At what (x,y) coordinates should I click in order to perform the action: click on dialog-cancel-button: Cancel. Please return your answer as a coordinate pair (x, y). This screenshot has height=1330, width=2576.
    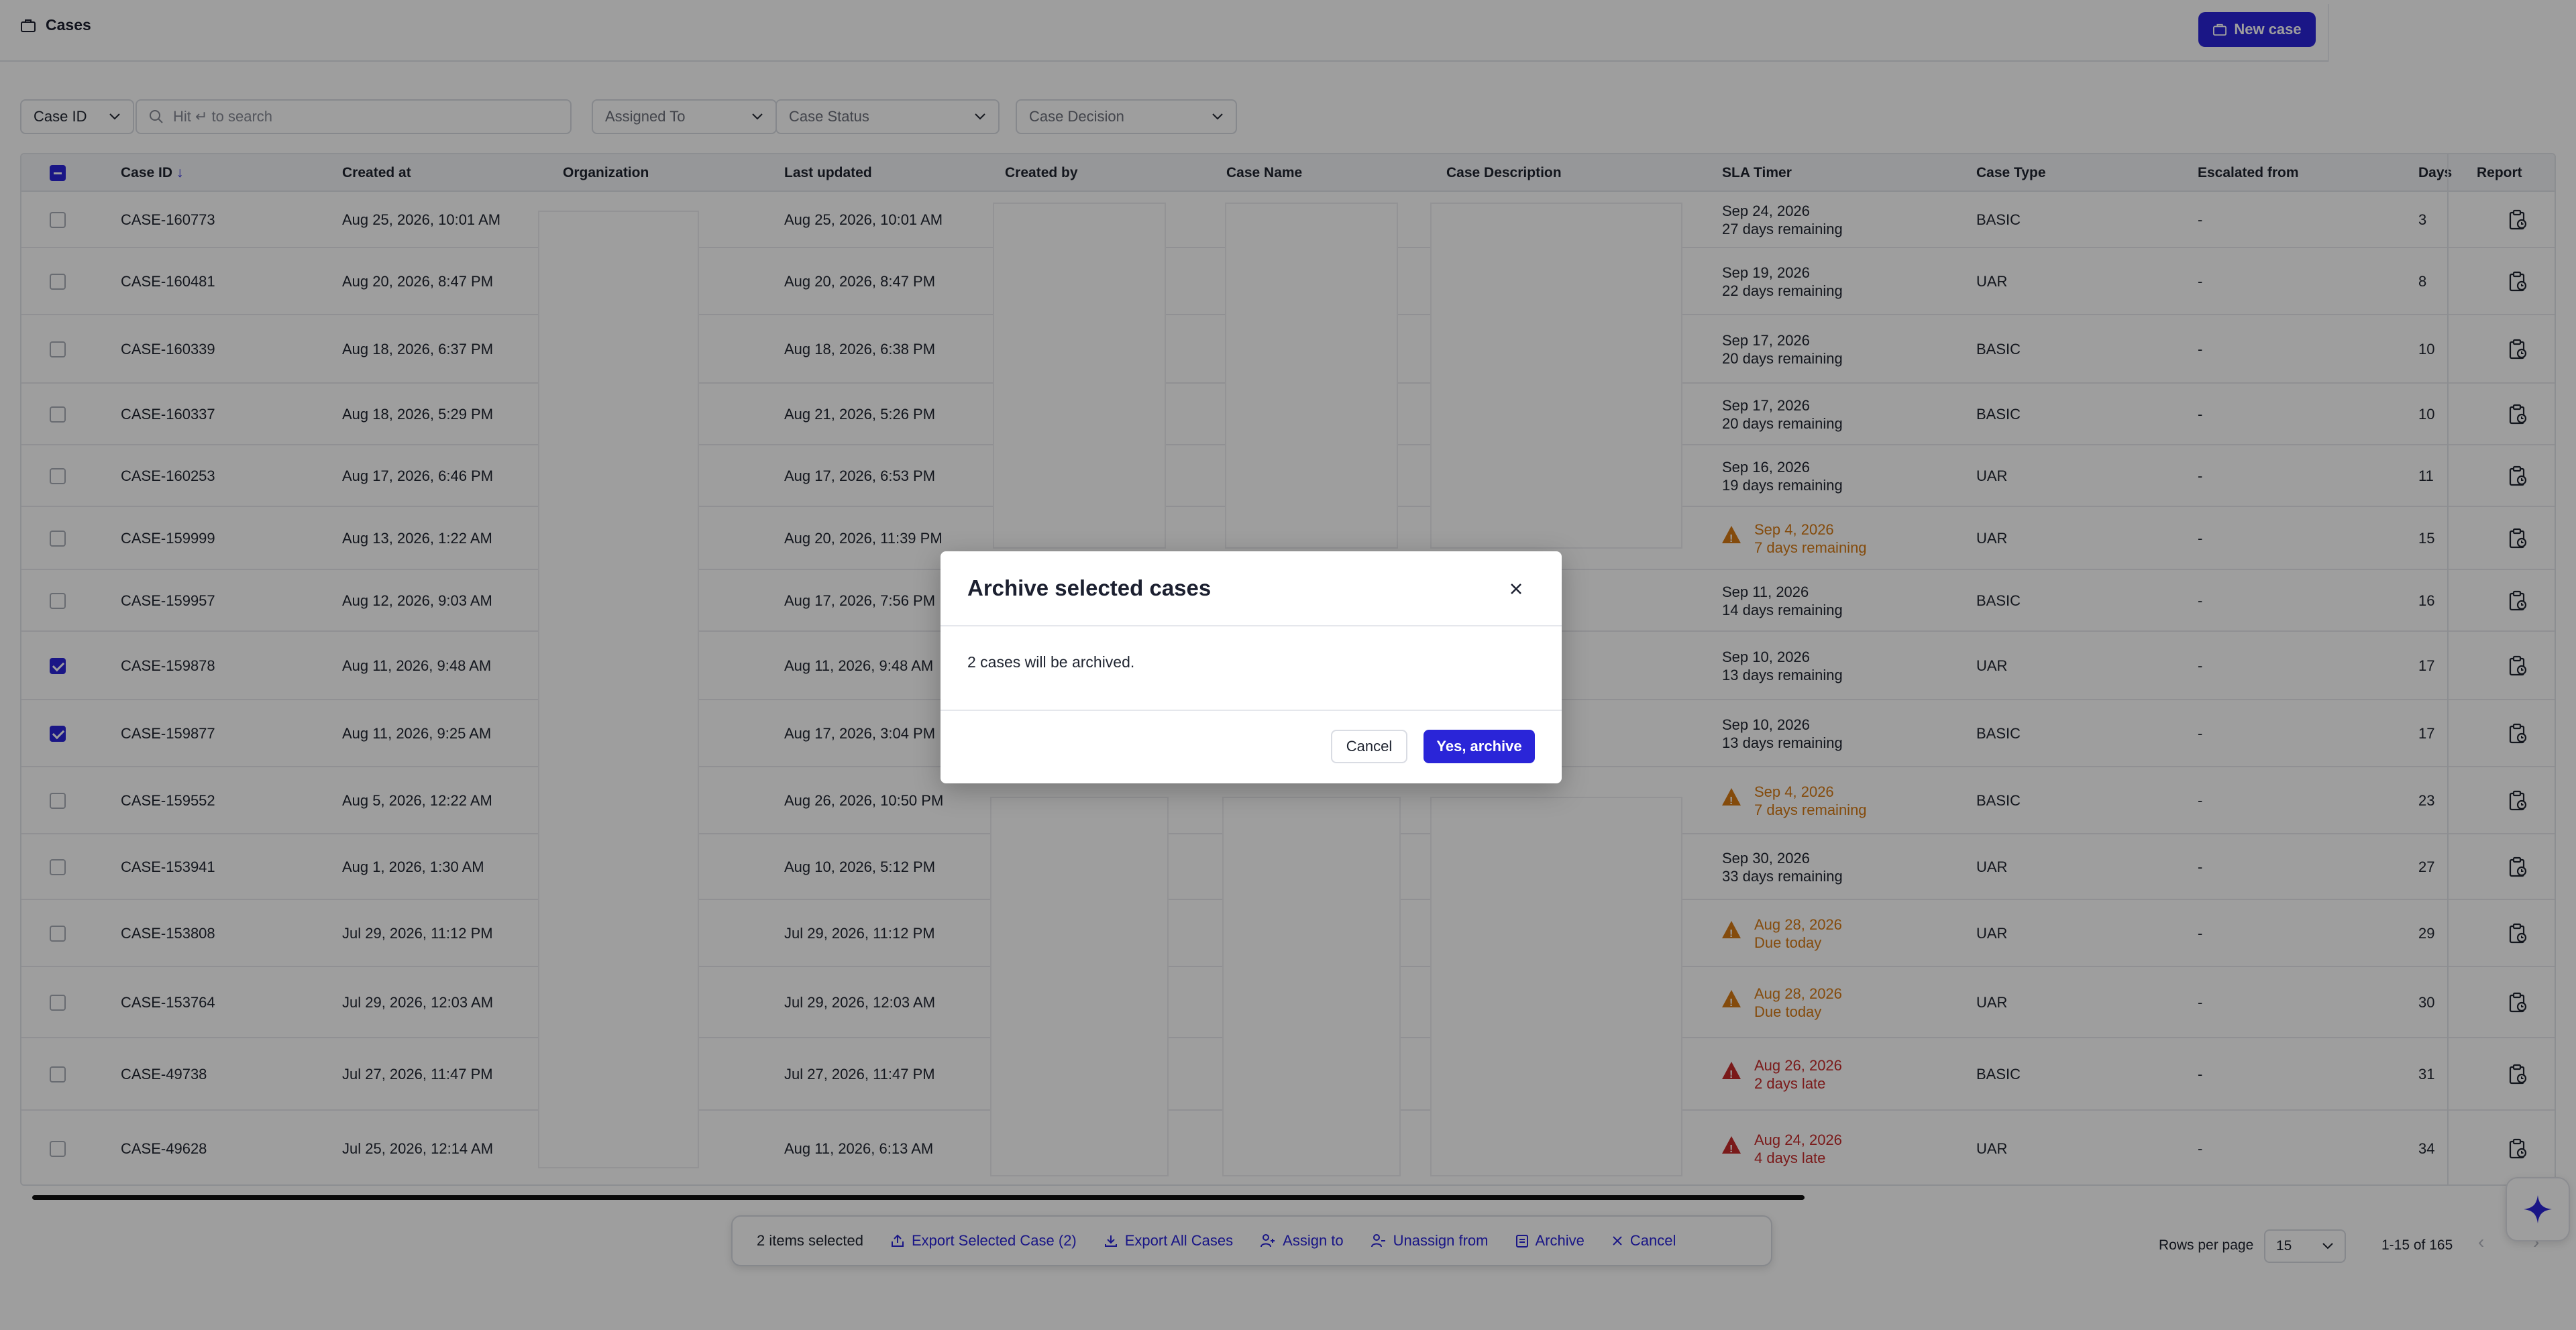
    Looking at the image, I should click on (1369, 746).